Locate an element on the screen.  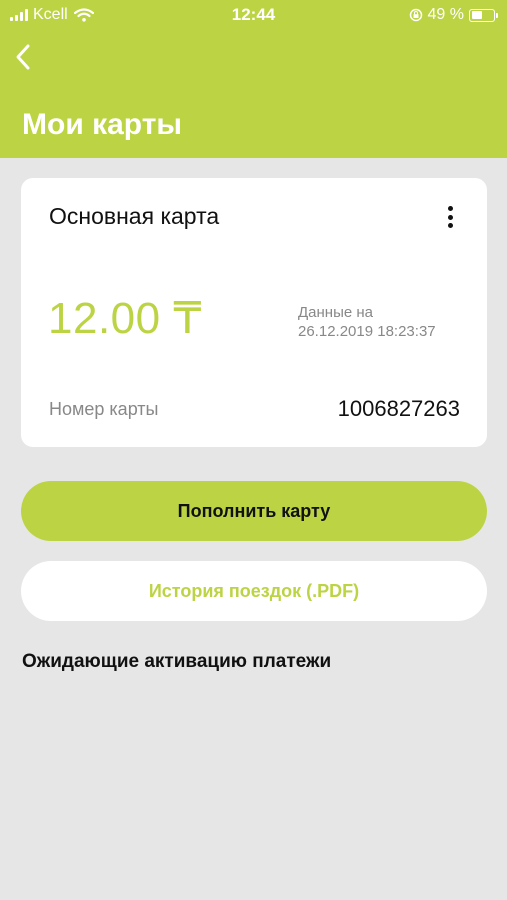
card-balance: 12.00 ₸ is located at coordinates (125, 318).